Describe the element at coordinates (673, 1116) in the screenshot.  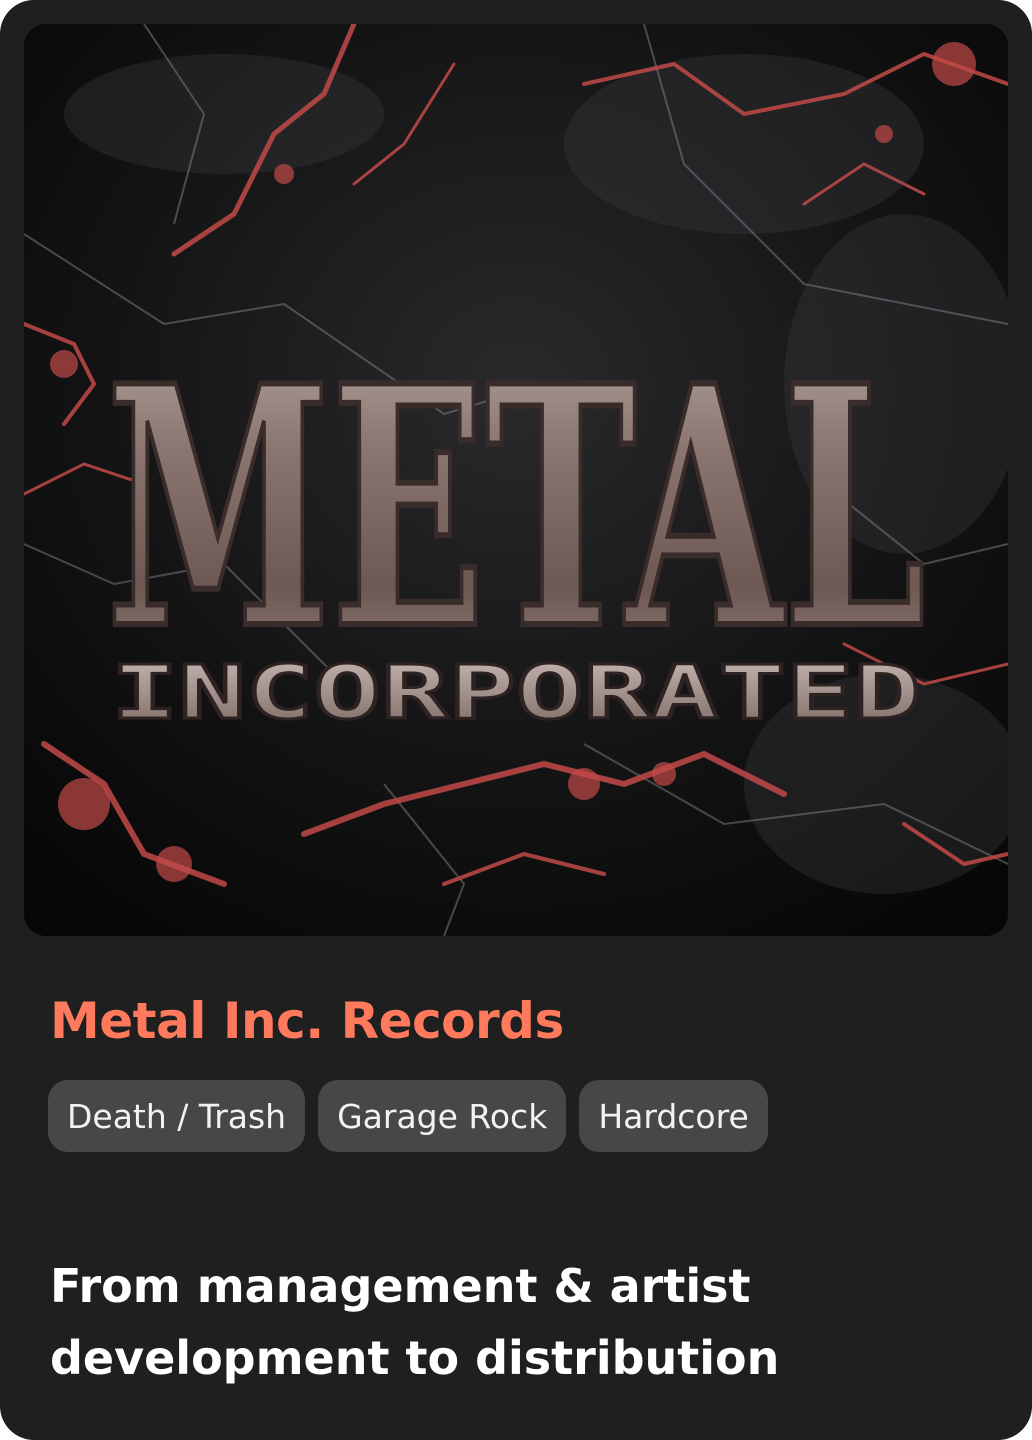
I see `genre-tag-hardcore: Hardcore` at that location.